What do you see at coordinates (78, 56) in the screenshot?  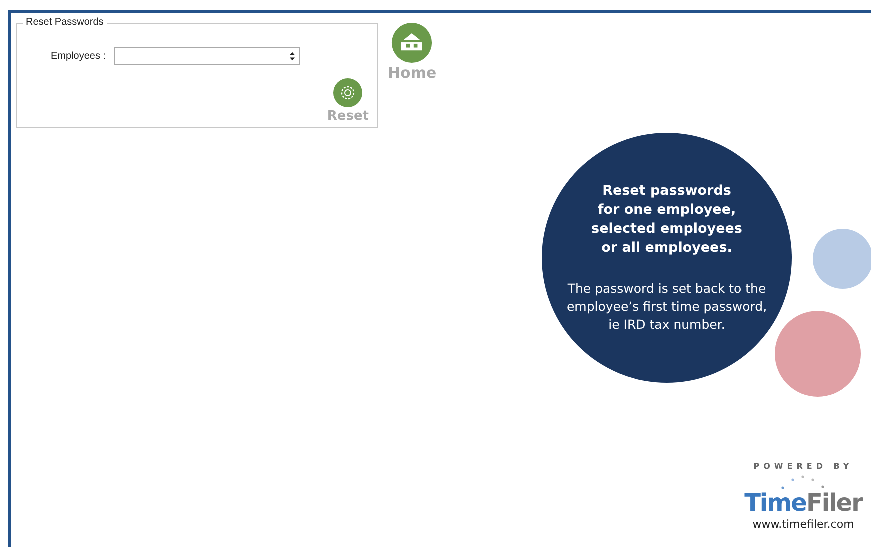 I see `field-label: Employees :` at bounding box center [78, 56].